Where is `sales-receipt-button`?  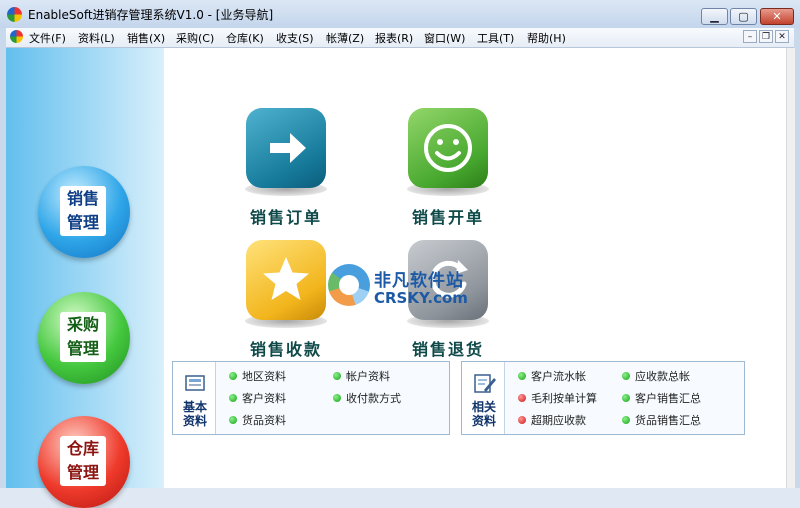
sales-receipt-button is located at coordinates (286, 280).